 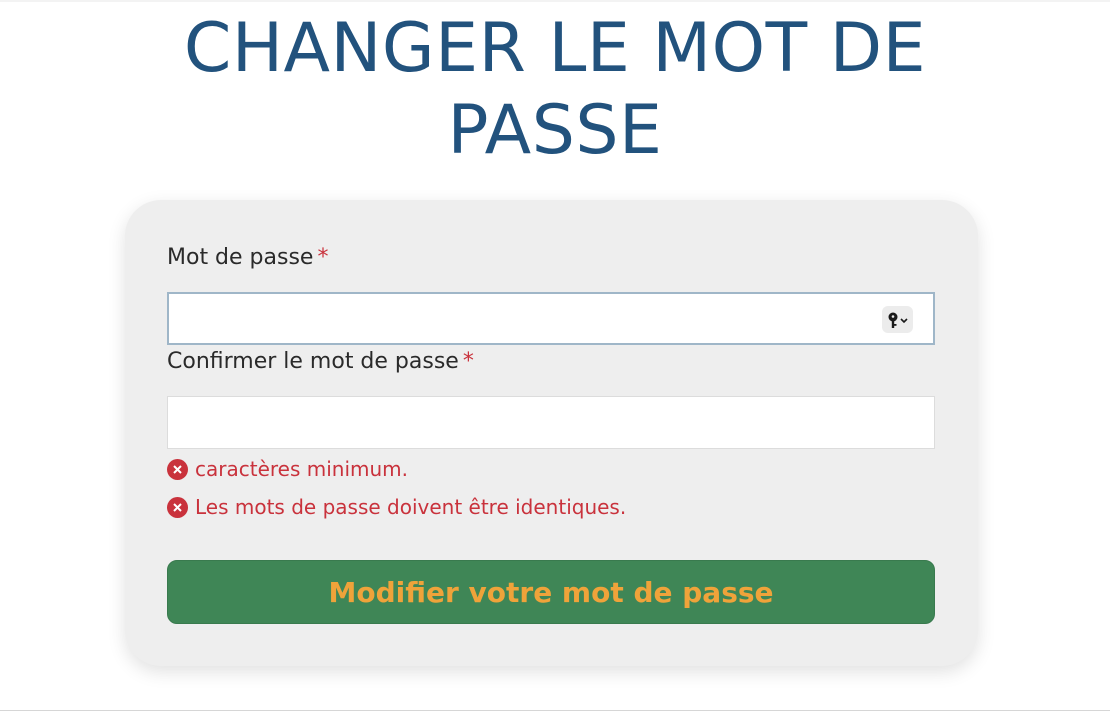 I want to click on password-field, so click(x=519, y=318).